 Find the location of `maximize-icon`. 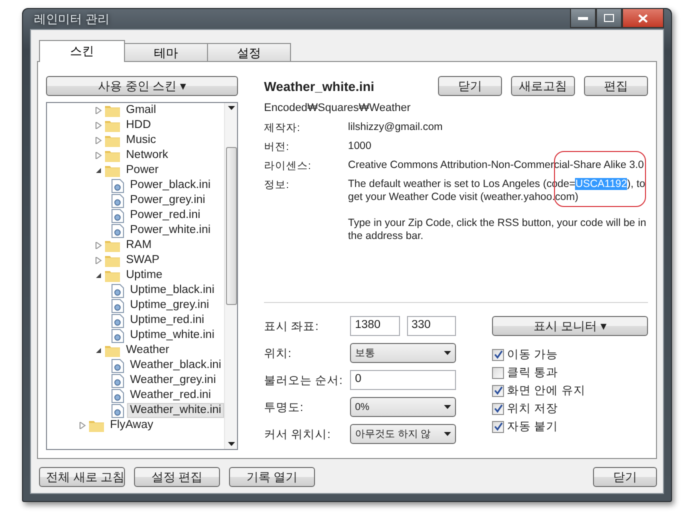

maximize-icon is located at coordinates (609, 18).